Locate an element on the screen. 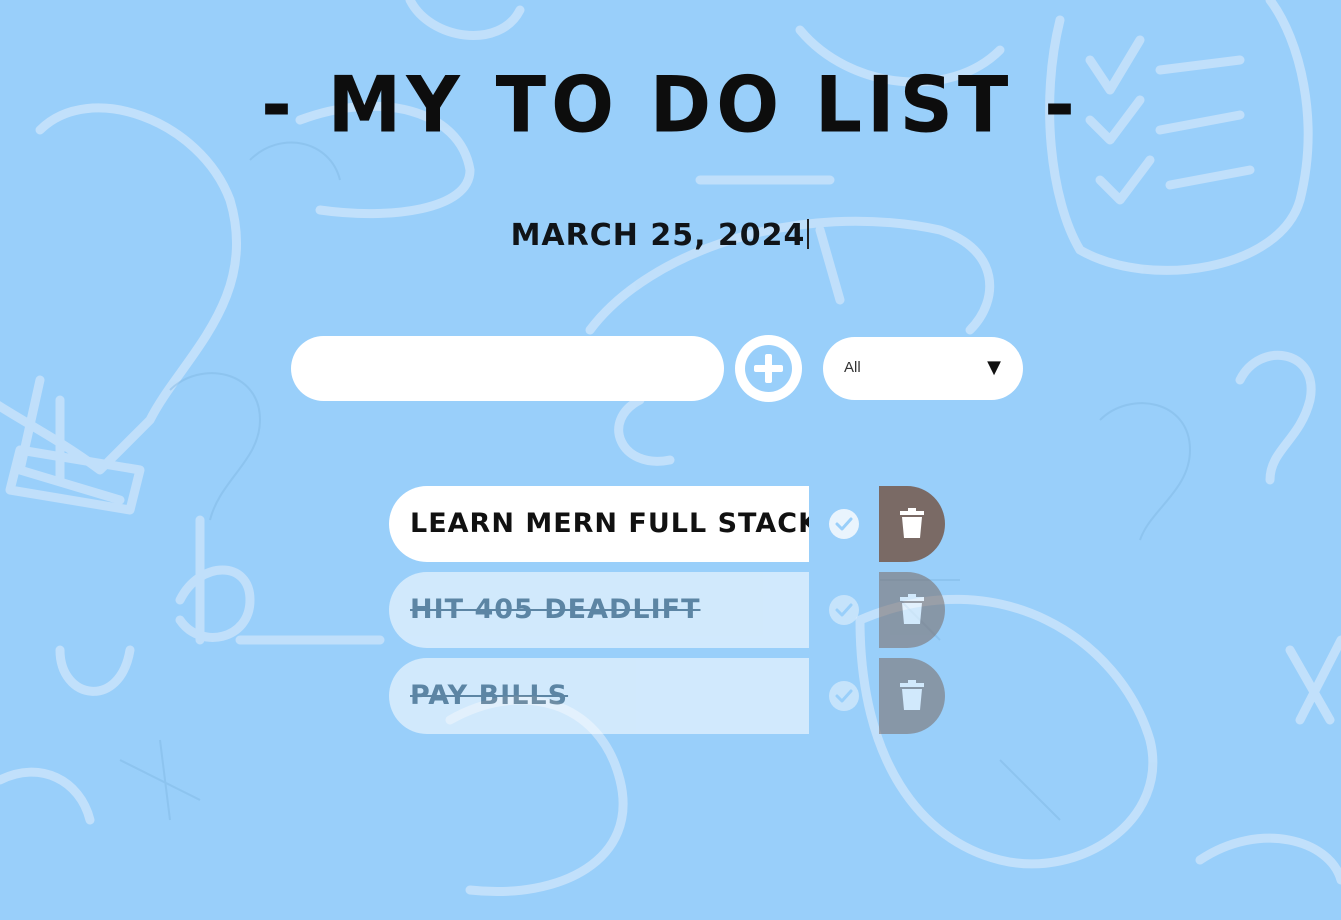 The image size is (1341, 920). filter-selected-value: All is located at coordinates (852, 367).